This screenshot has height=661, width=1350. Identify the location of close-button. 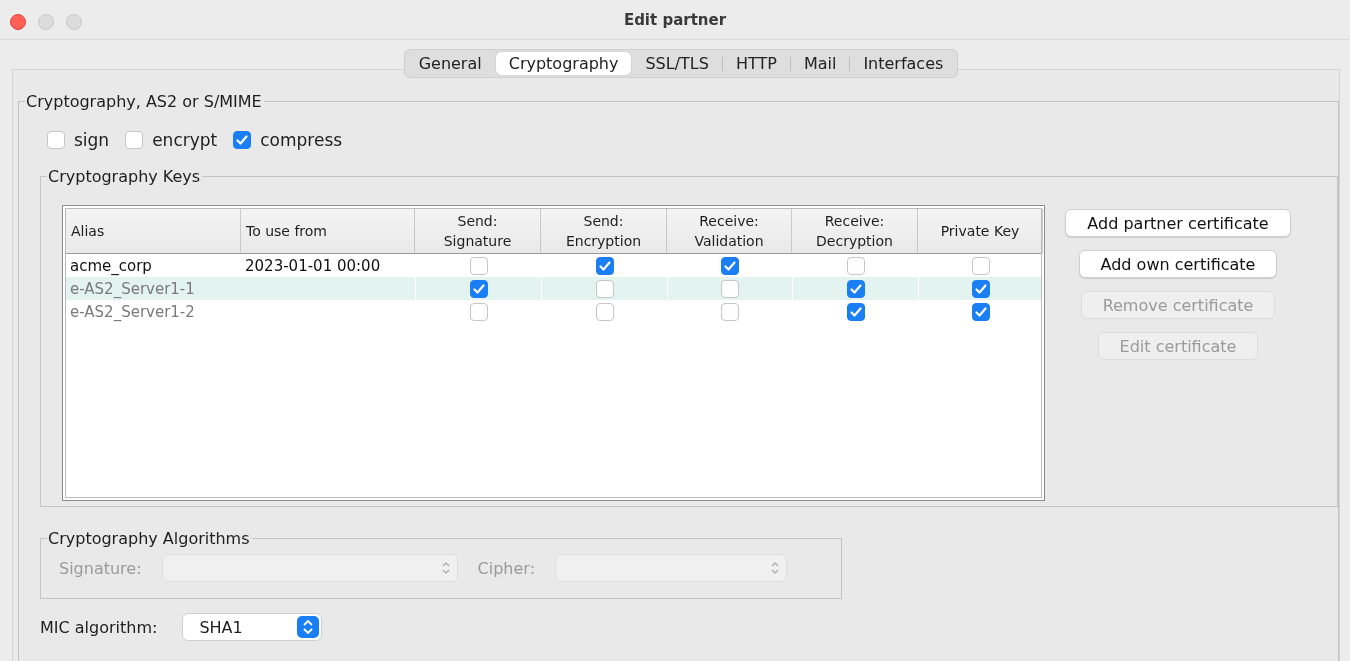
(18, 22).